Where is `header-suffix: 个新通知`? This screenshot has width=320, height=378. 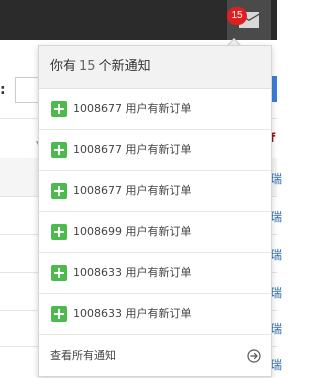 header-suffix: 个新通知 is located at coordinates (124, 66).